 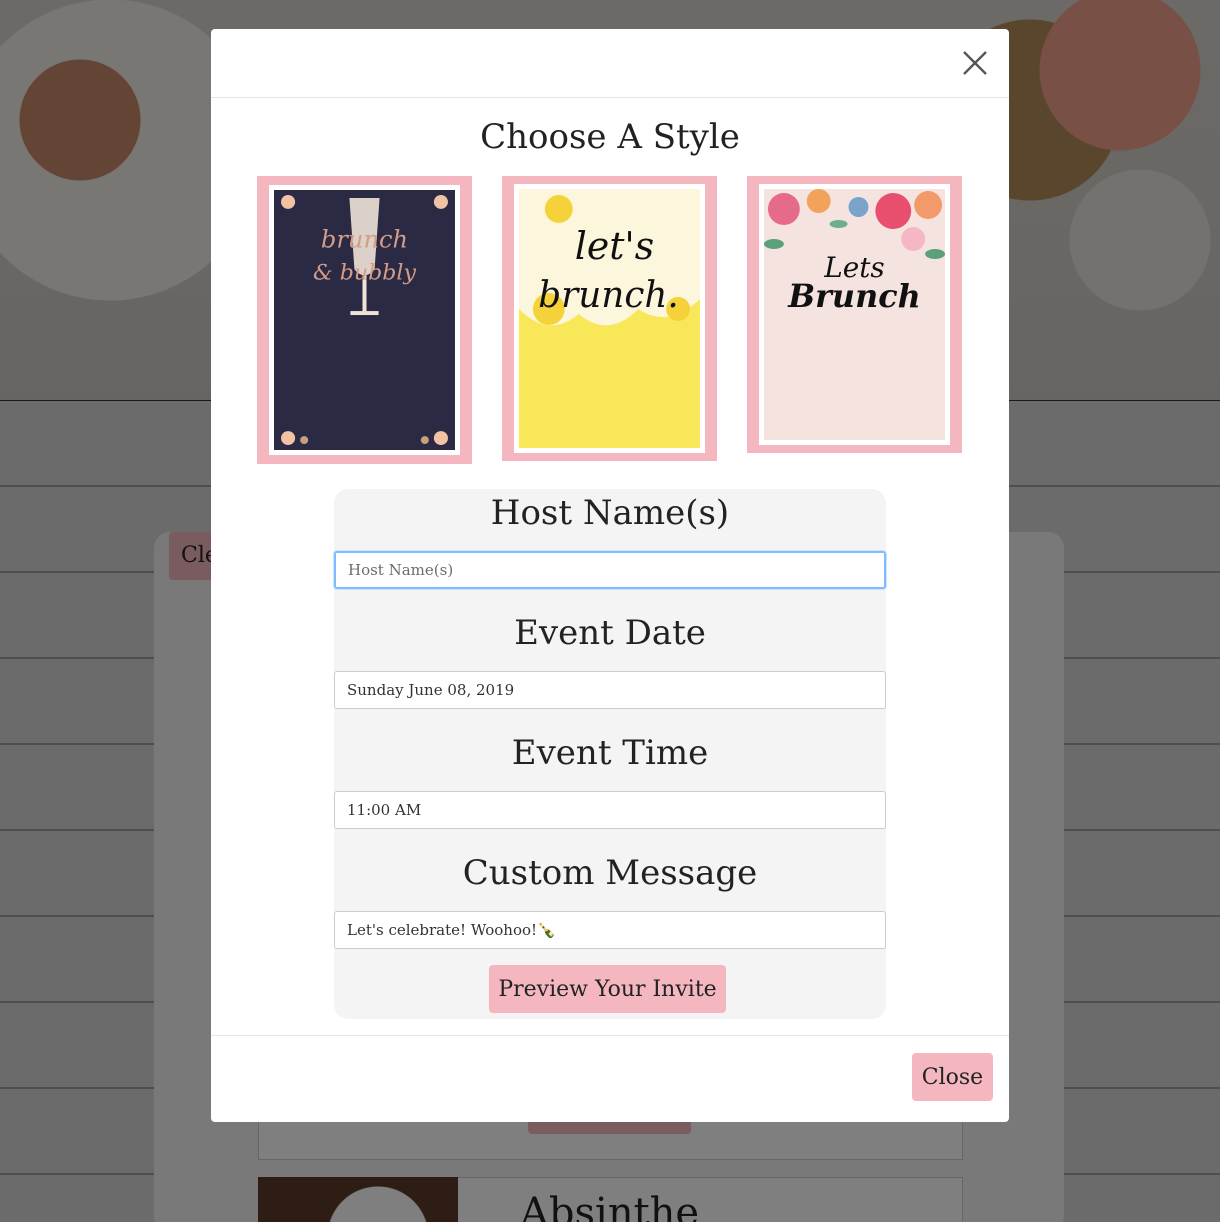 What do you see at coordinates (610, 690) in the screenshot?
I see `event-date-input` at bounding box center [610, 690].